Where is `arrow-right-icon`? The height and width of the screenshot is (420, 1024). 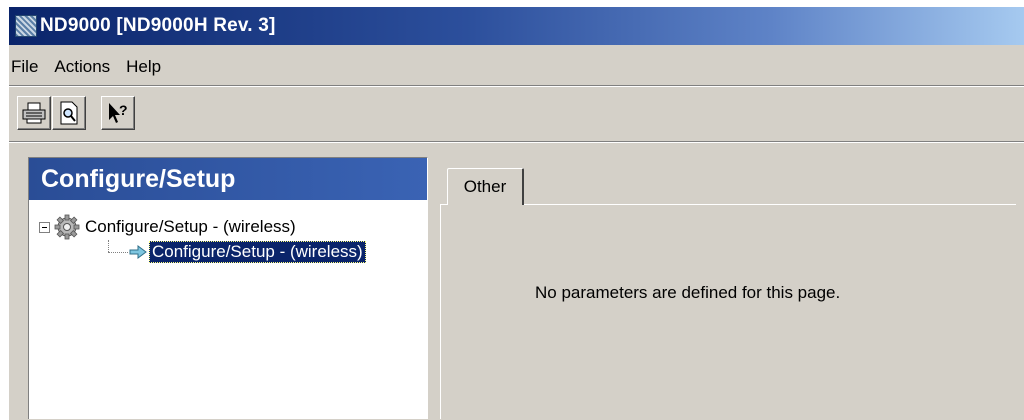 arrow-right-icon is located at coordinates (138, 252).